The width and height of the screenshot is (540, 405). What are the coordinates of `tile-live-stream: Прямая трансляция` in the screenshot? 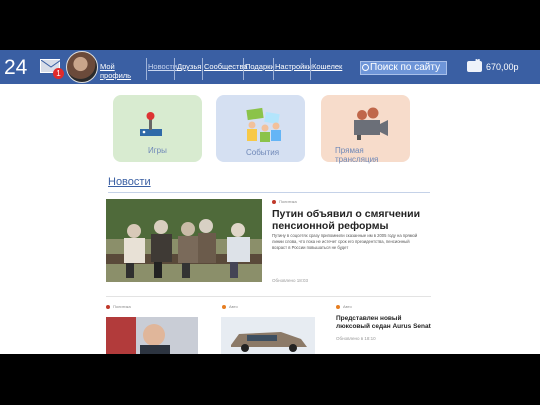 It's located at (365, 129).